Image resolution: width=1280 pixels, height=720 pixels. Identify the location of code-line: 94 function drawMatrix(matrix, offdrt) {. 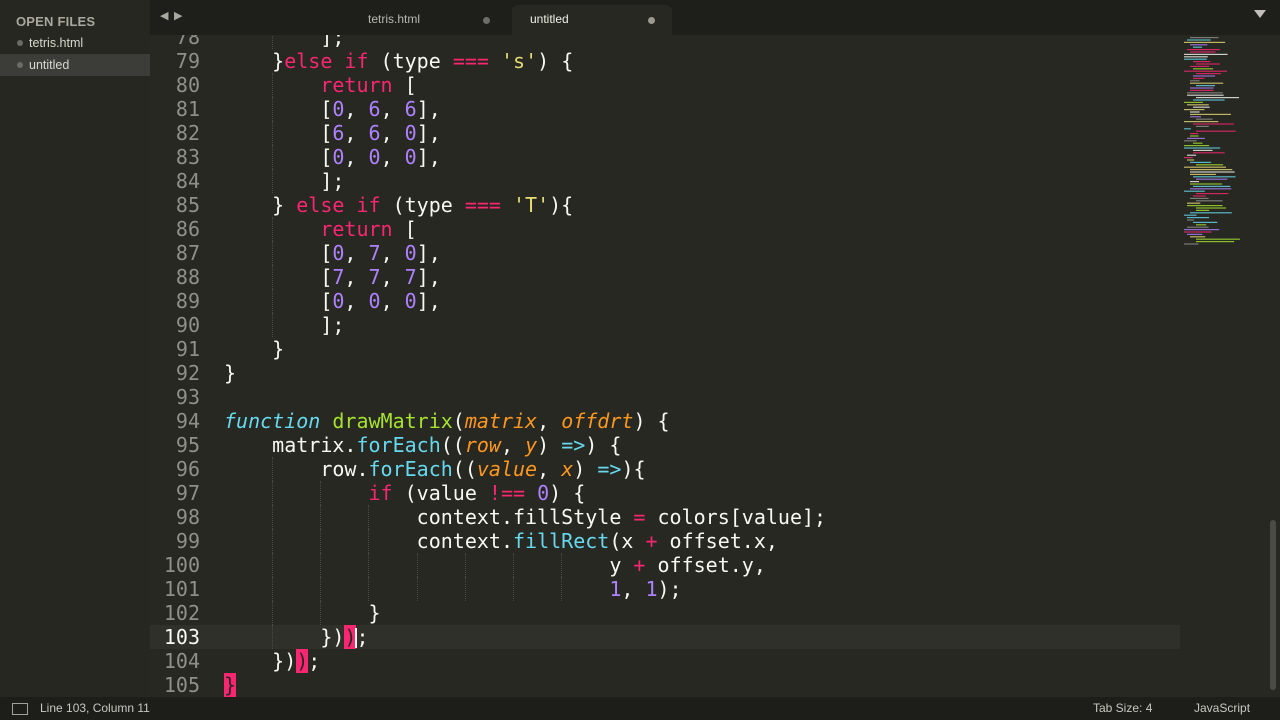
(665, 421).